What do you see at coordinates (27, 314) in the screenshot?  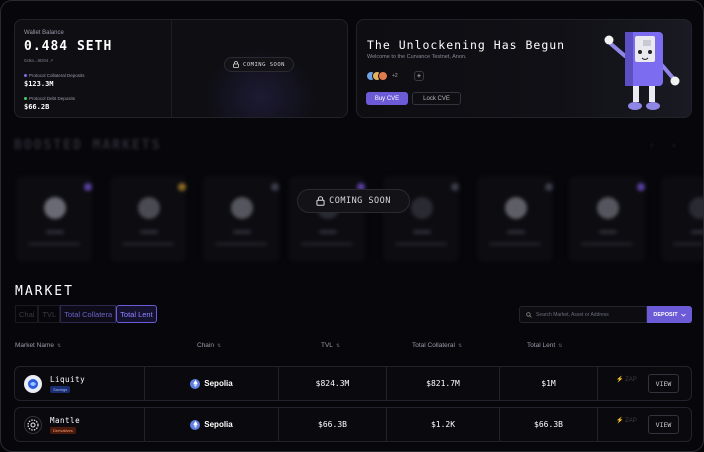 I see `tab-chain: Chai` at bounding box center [27, 314].